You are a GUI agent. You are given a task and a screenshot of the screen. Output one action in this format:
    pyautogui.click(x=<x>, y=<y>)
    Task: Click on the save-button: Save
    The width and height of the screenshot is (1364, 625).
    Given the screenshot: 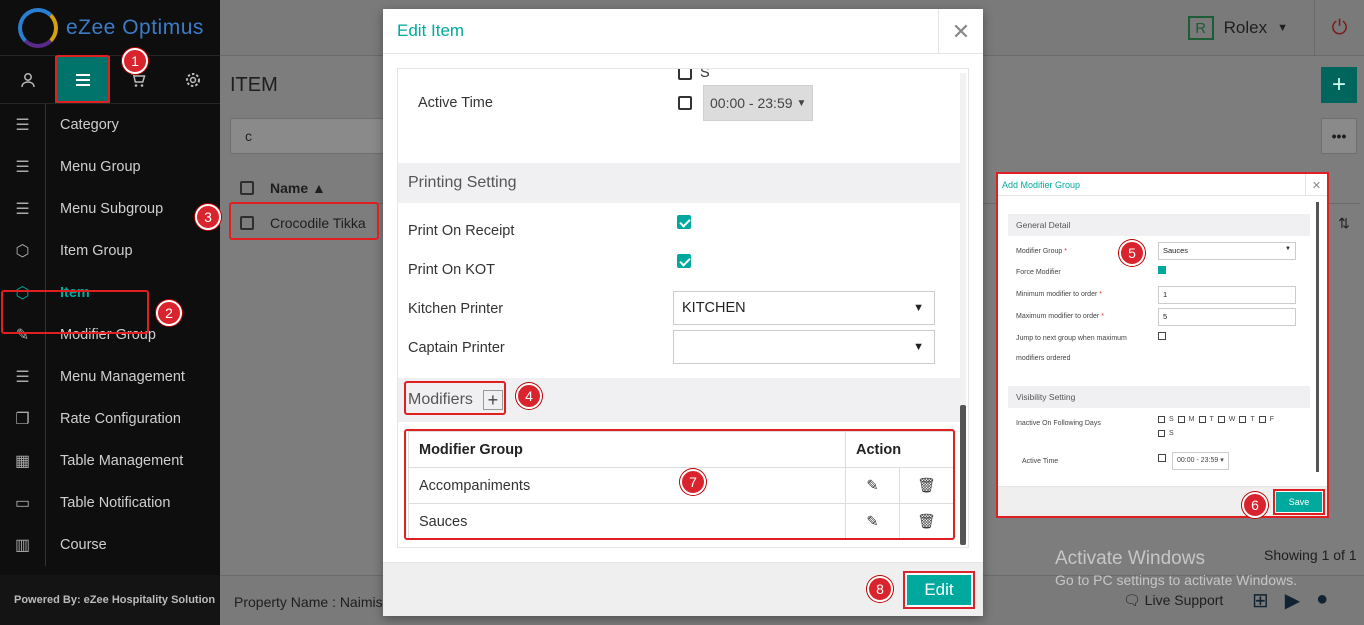 What is the action you would take?
    pyautogui.click(x=1299, y=502)
    